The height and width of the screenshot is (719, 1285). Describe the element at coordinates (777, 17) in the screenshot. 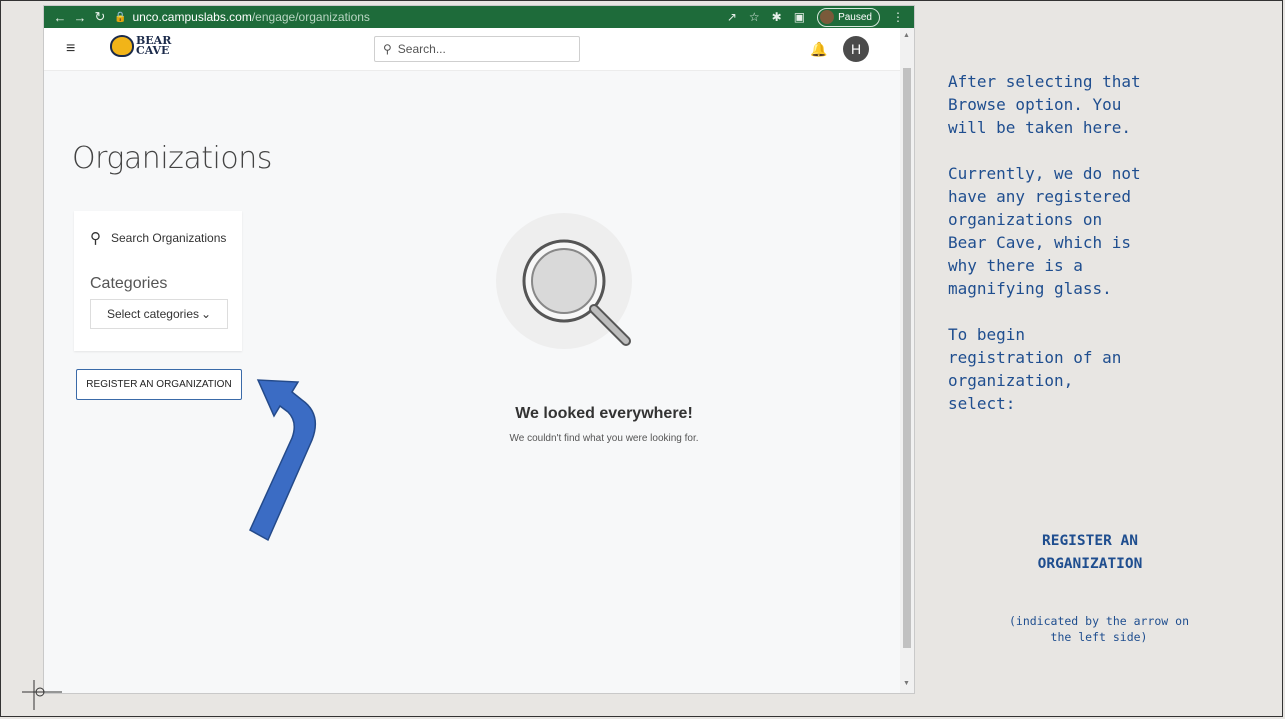

I see `extensions-icon: ✱` at that location.